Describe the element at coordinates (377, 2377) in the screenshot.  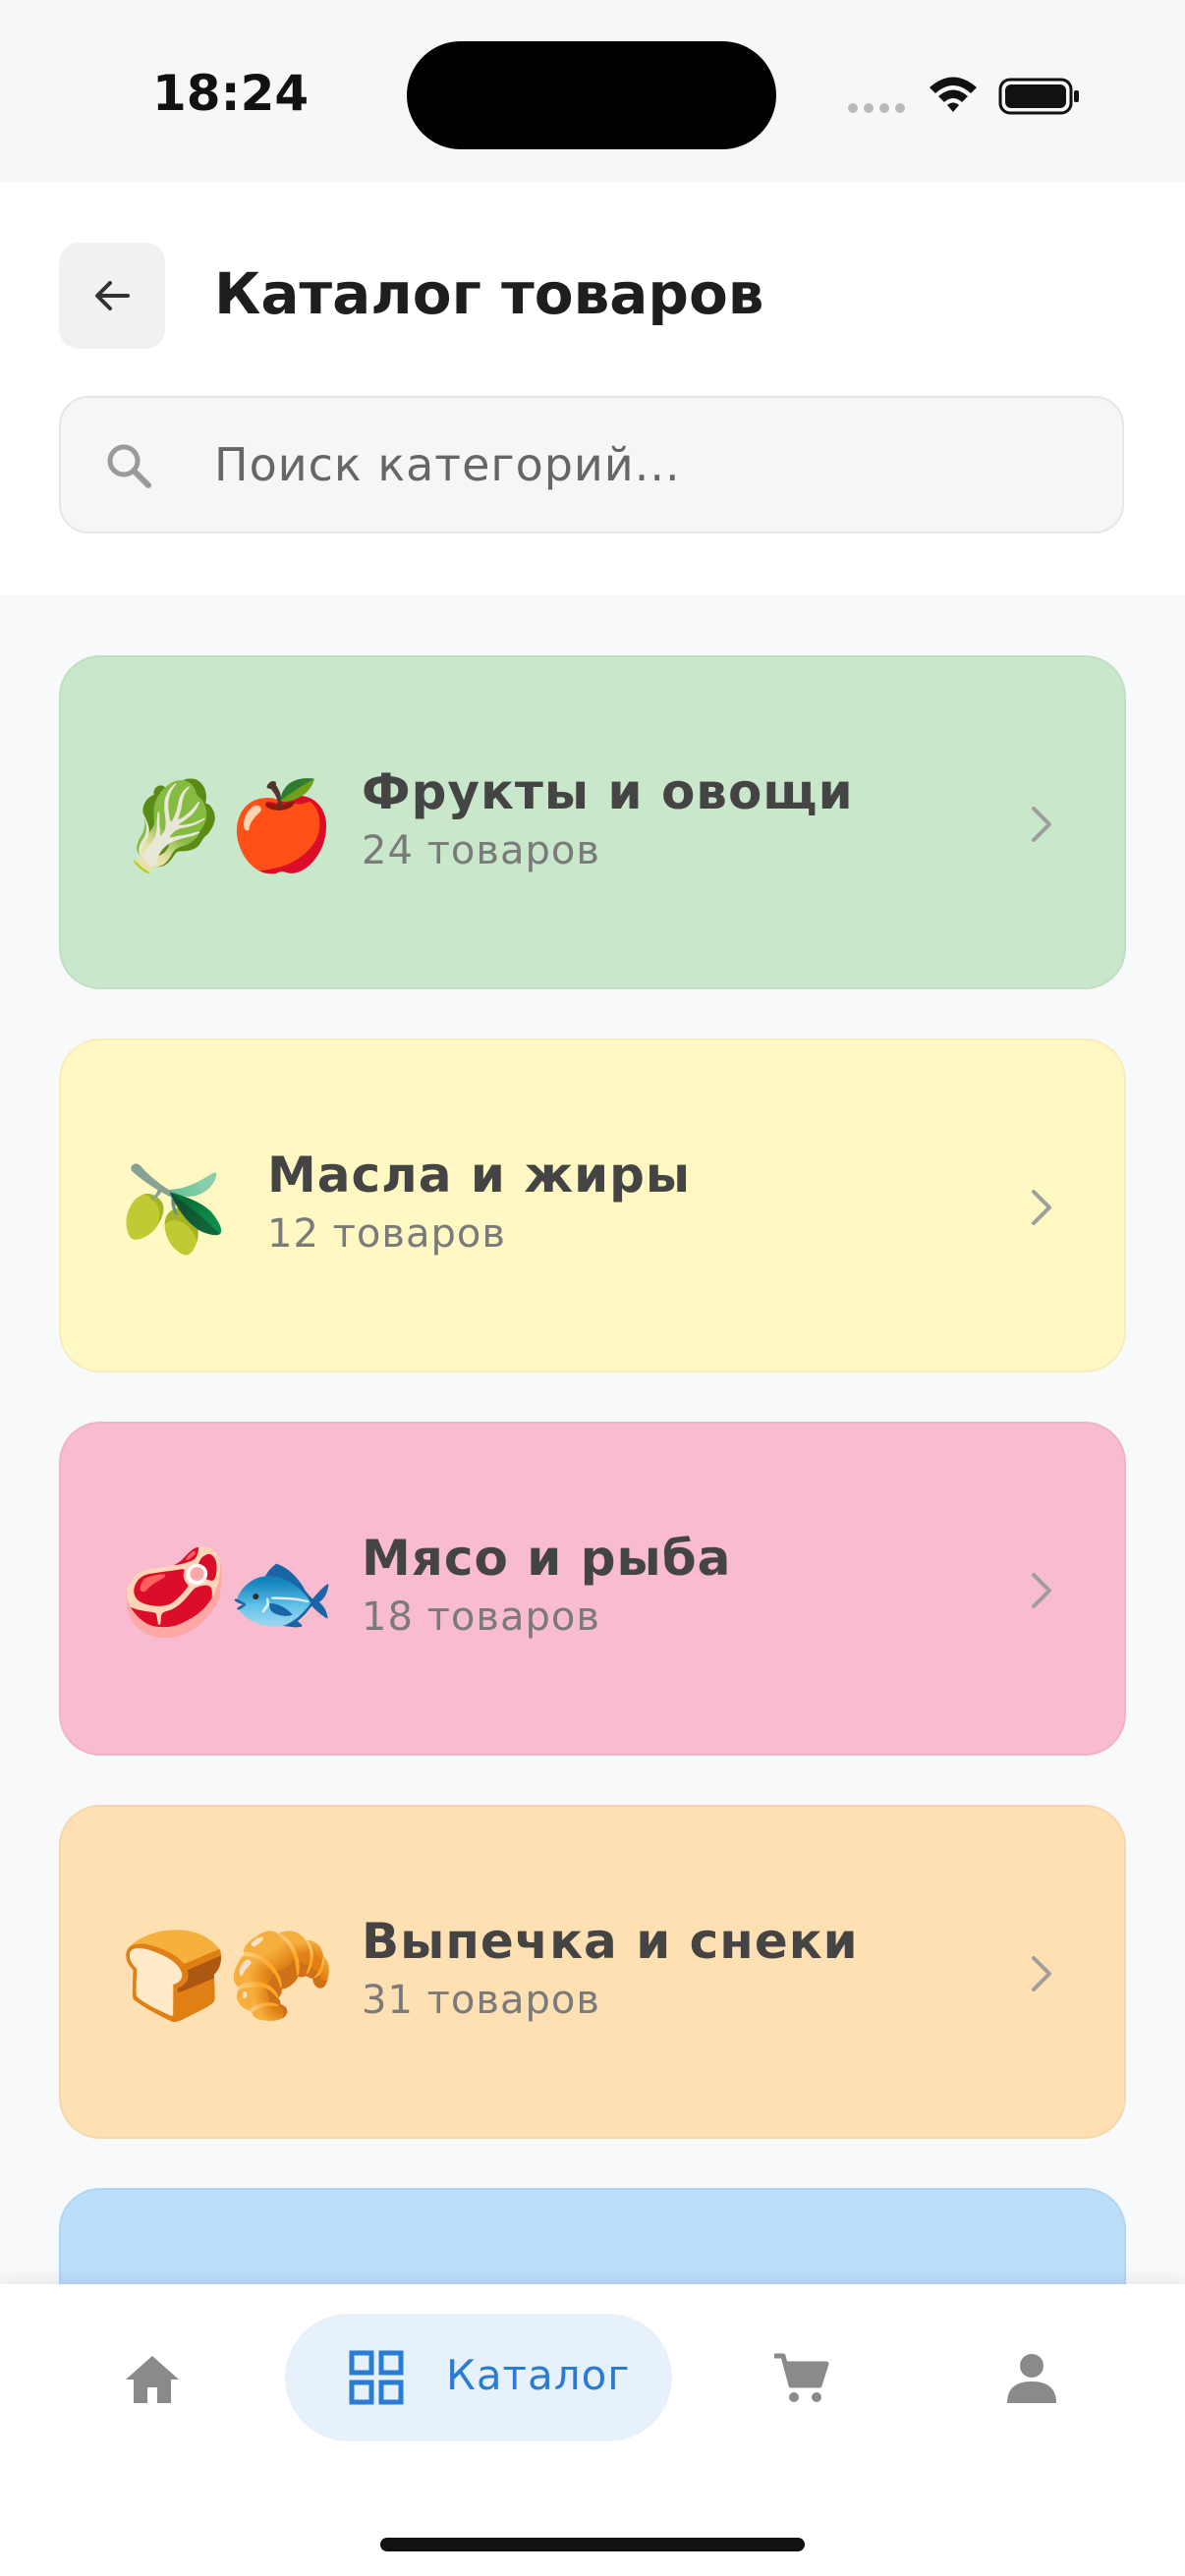
I see `grid-icon` at that location.